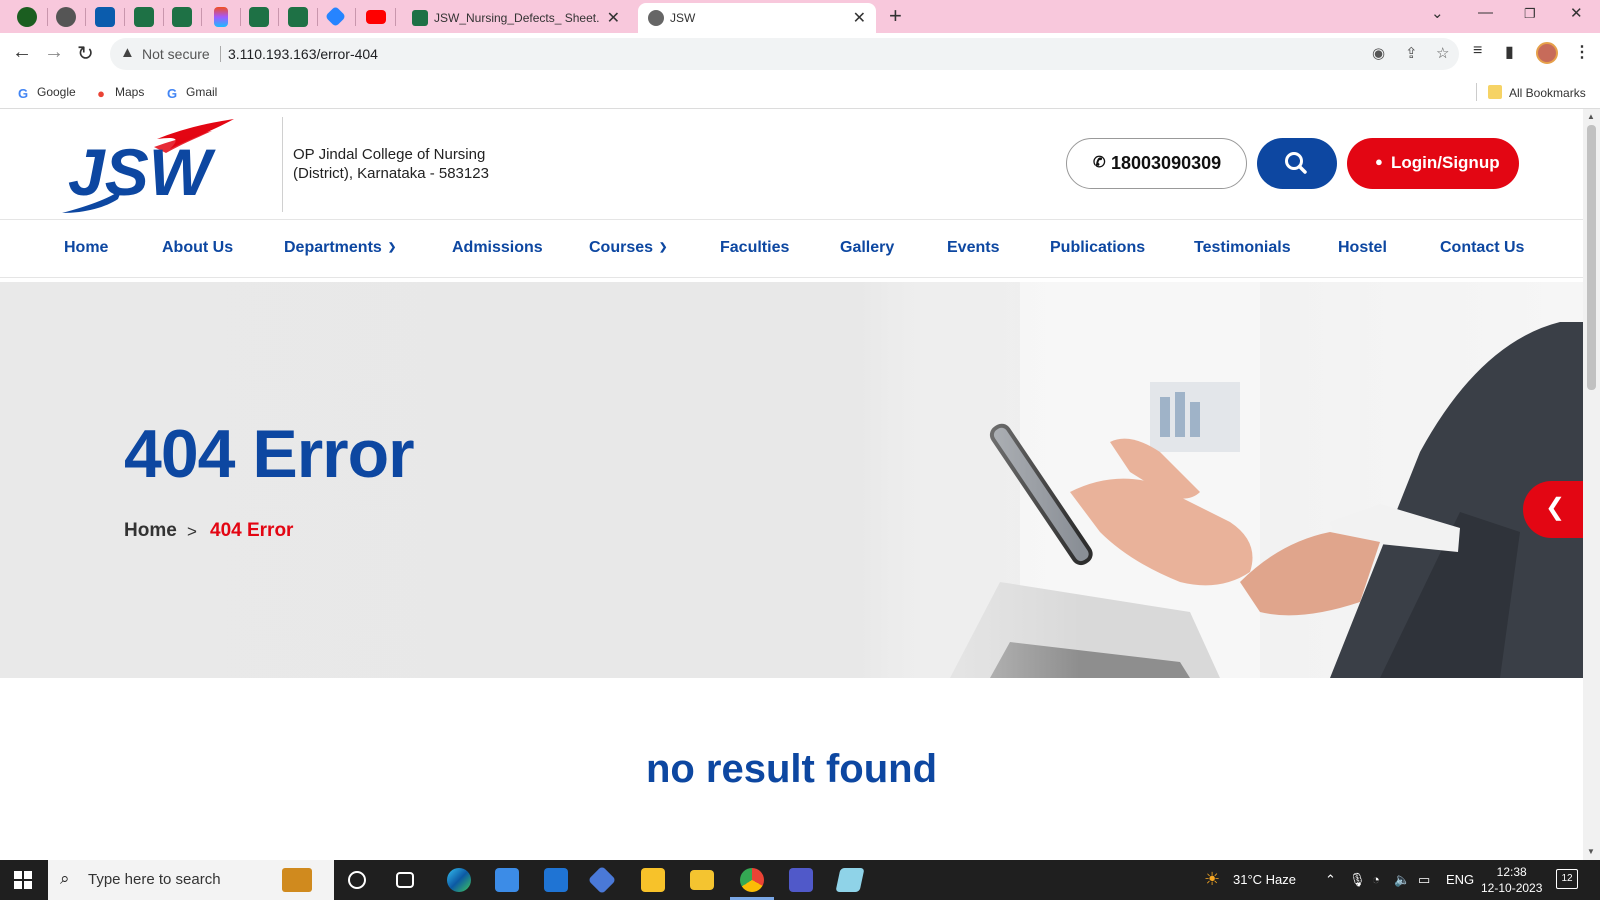 The width and height of the screenshot is (1600, 900). I want to click on college-name-line1: OP Jindal College of Nursing, so click(389, 154).